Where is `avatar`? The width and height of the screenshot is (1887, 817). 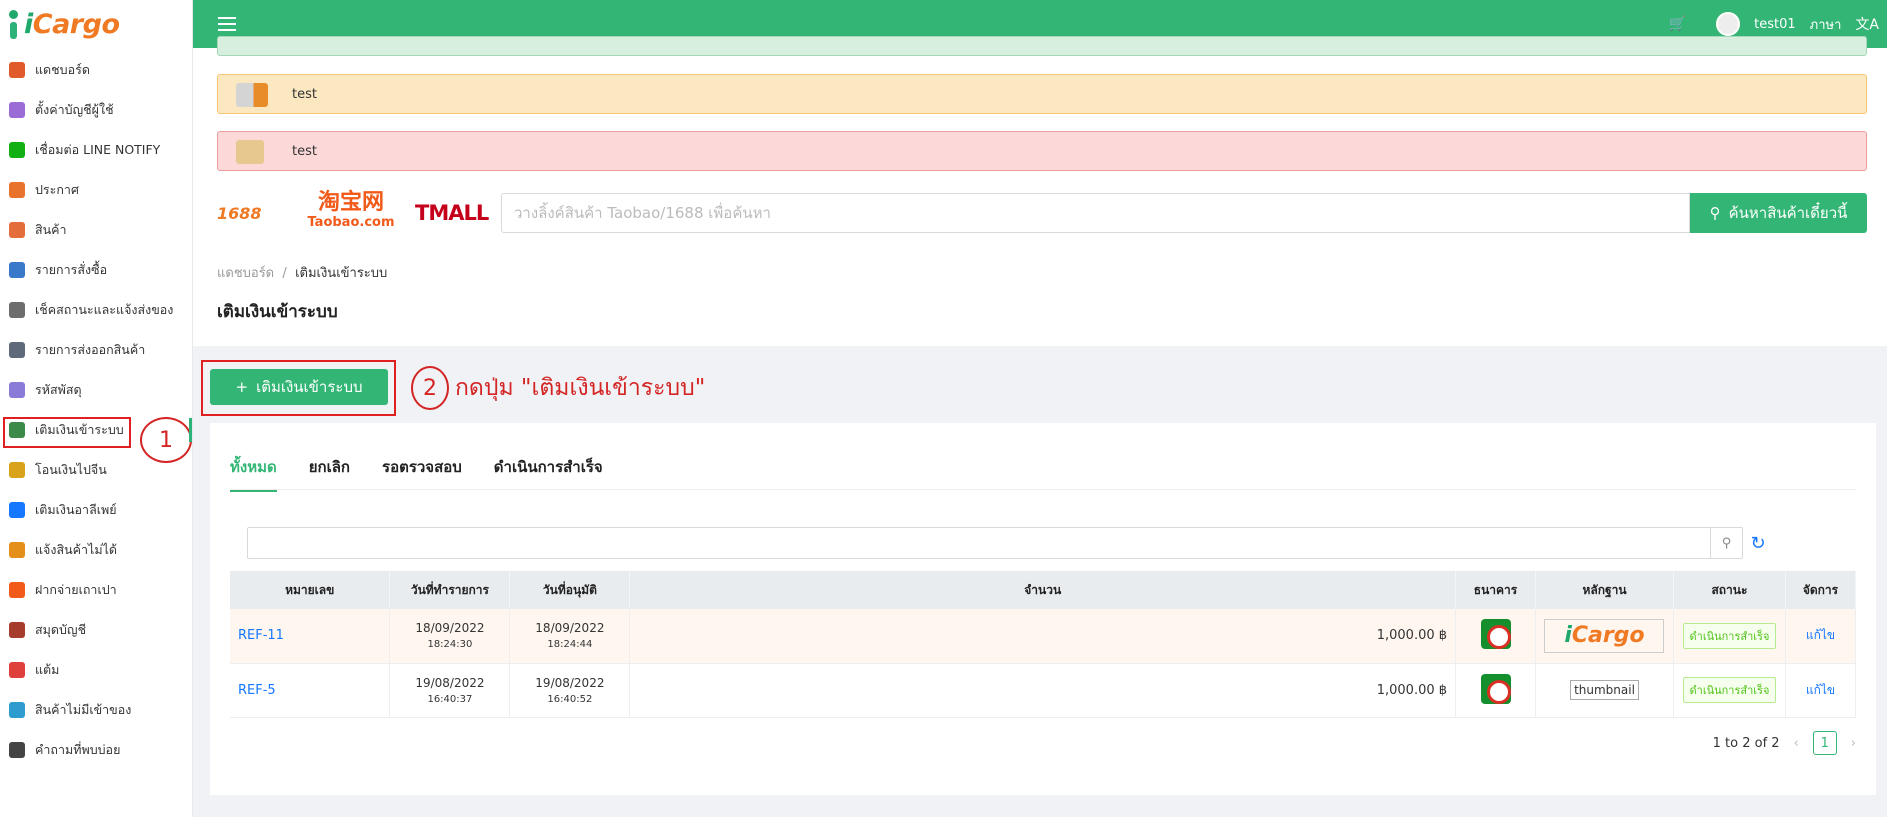 avatar is located at coordinates (1728, 24).